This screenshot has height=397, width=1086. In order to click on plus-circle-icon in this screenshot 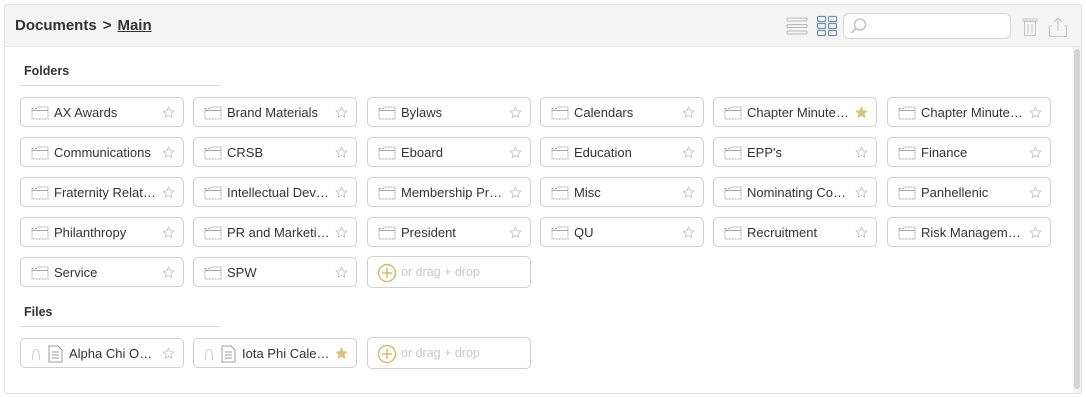, I will do `click(387, 273)`.